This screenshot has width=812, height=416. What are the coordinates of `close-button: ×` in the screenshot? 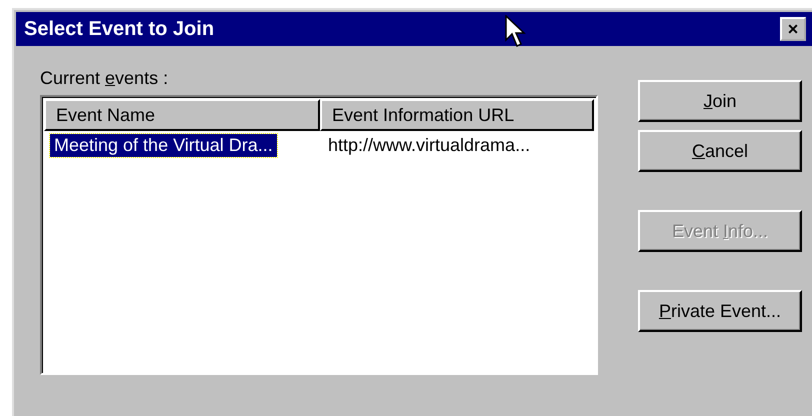 It's located at (793, 29).